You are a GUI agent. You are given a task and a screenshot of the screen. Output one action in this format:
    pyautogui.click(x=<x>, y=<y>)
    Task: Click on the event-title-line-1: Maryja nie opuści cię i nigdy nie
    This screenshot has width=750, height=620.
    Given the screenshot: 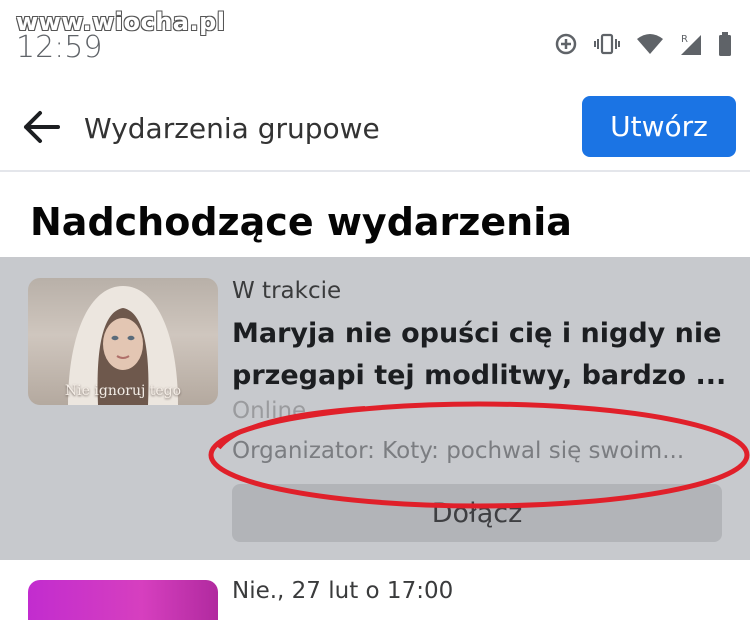 What is the action you would take?
    pyautogui.click(x=477, y=333)
    